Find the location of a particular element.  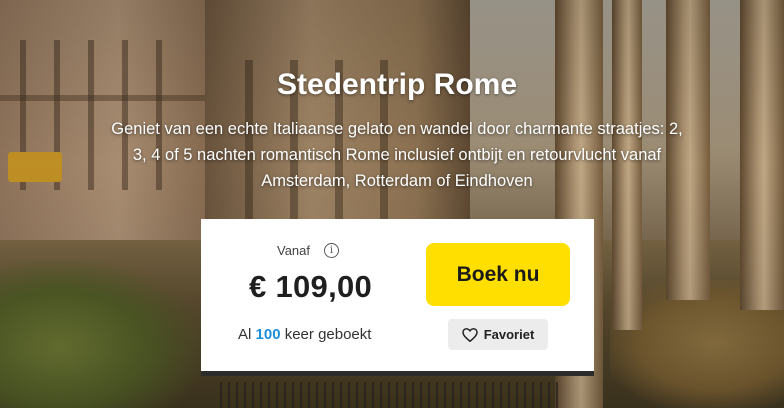

price-from-row: Vanaf i is located at coordinates (308, 250).